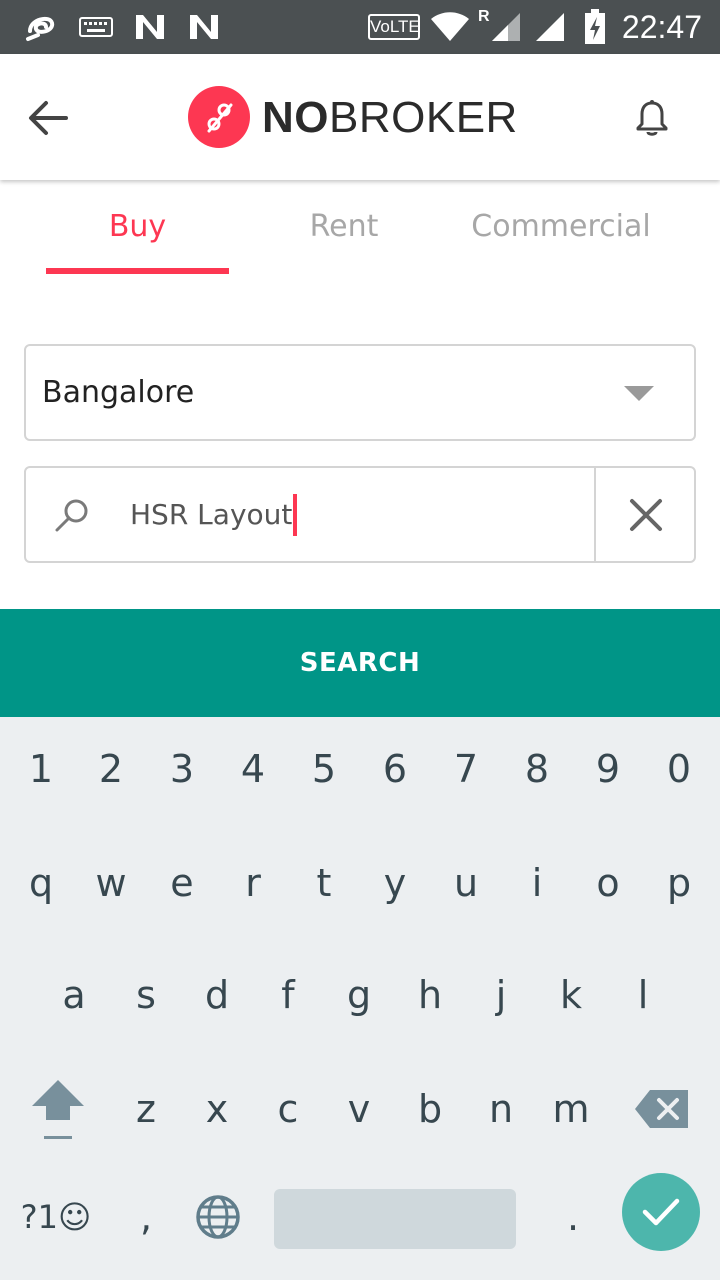 This screenshot has height=1280, width=720. Describe the element at coordinates (288, 1109) in the screenshot. I see `key-c: c` at that location.